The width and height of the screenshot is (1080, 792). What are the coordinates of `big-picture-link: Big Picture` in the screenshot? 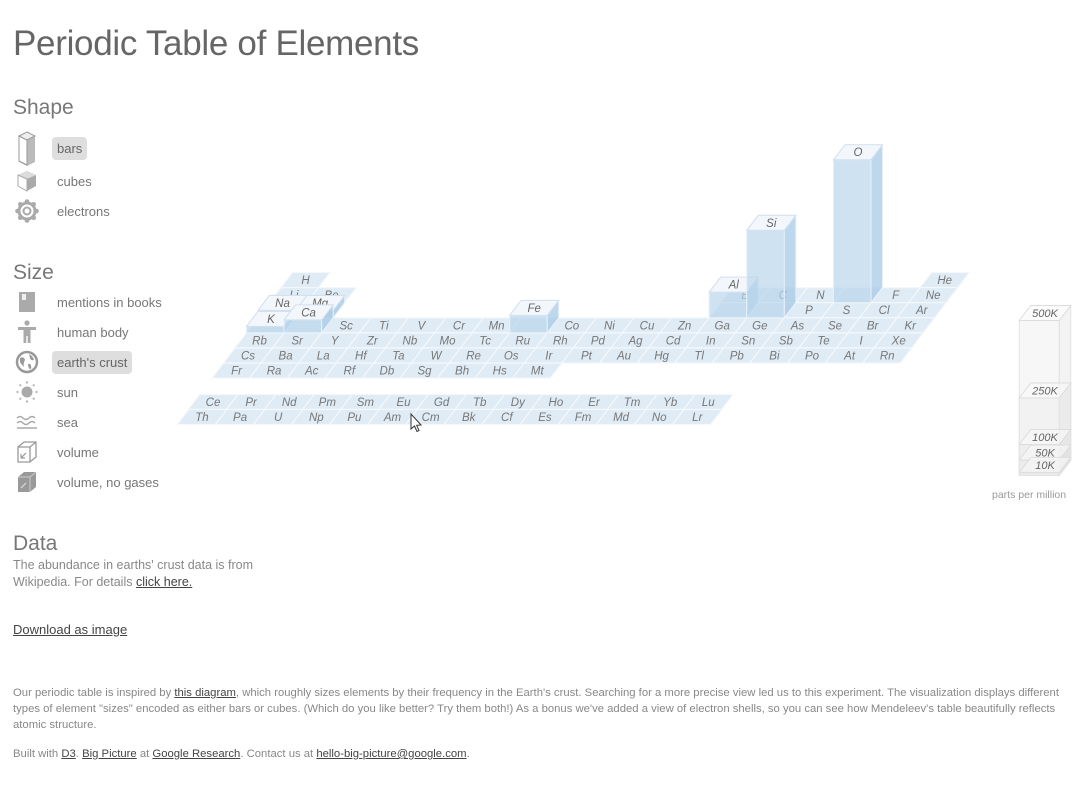 It's located at (109, 754).